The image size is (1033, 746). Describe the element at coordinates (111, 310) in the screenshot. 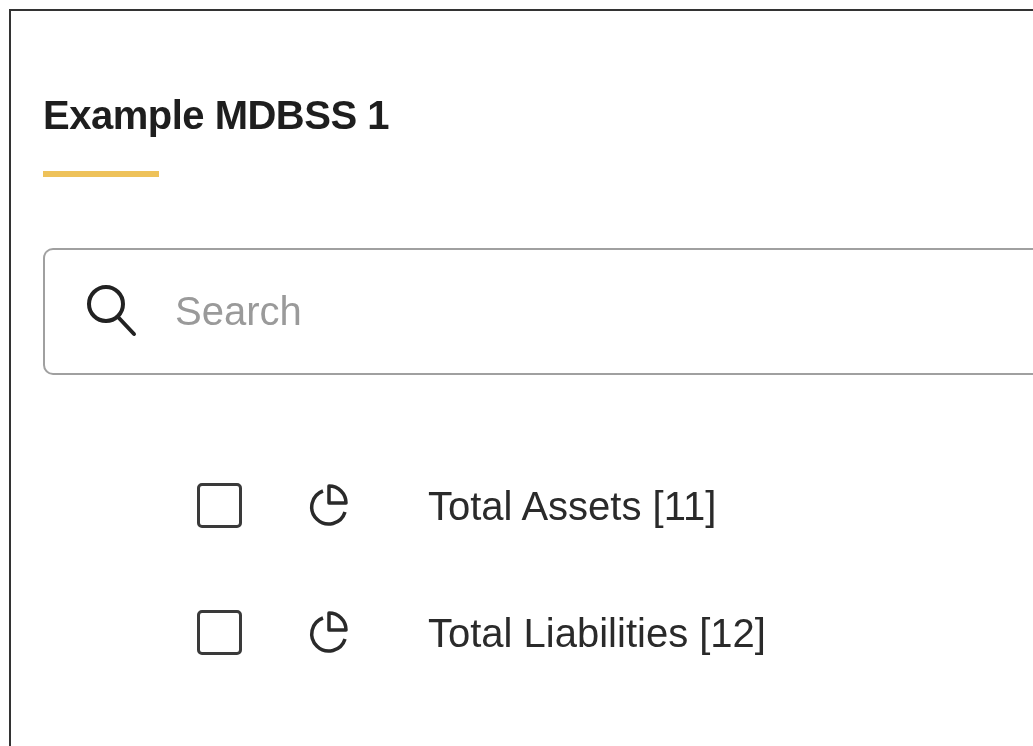

I see `search-icon` at that location.